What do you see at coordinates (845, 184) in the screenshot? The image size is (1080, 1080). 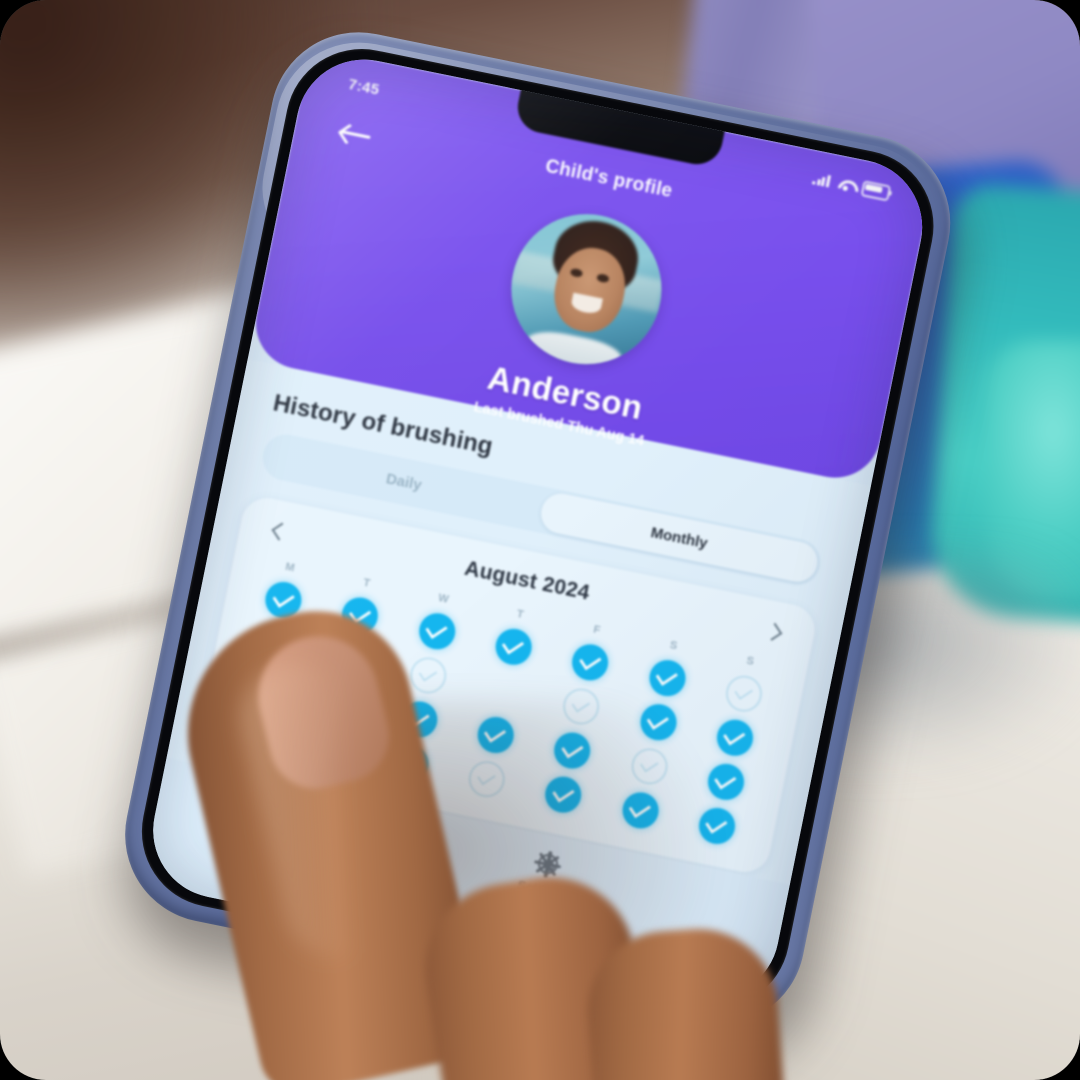 I see `wifi-icon` at bounding box center [845, 184].